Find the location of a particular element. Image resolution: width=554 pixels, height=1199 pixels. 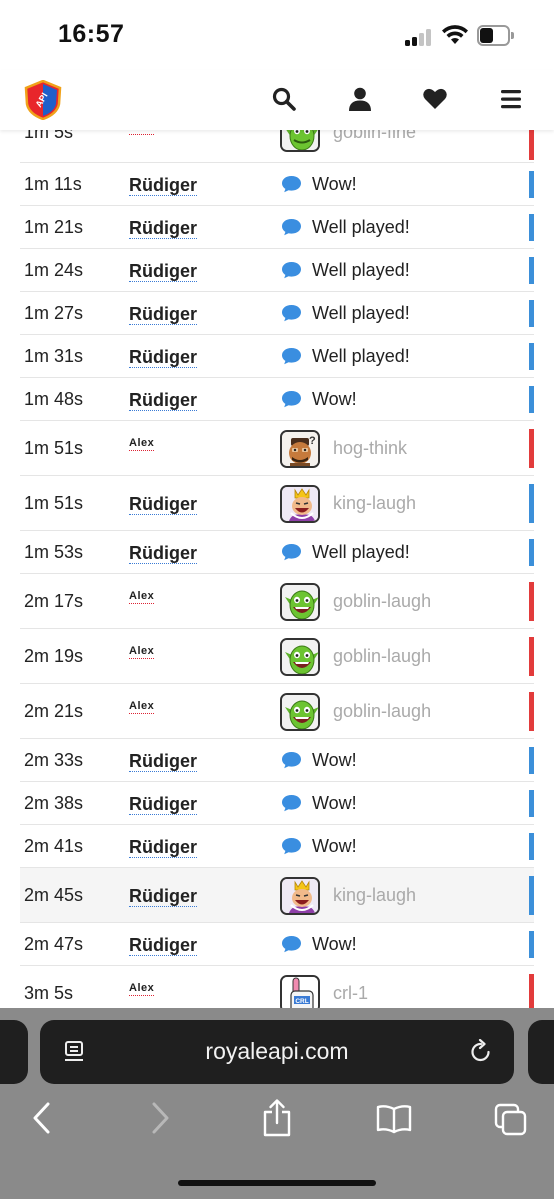

row-time: 1m 27s is located at coordinates (54, 312).